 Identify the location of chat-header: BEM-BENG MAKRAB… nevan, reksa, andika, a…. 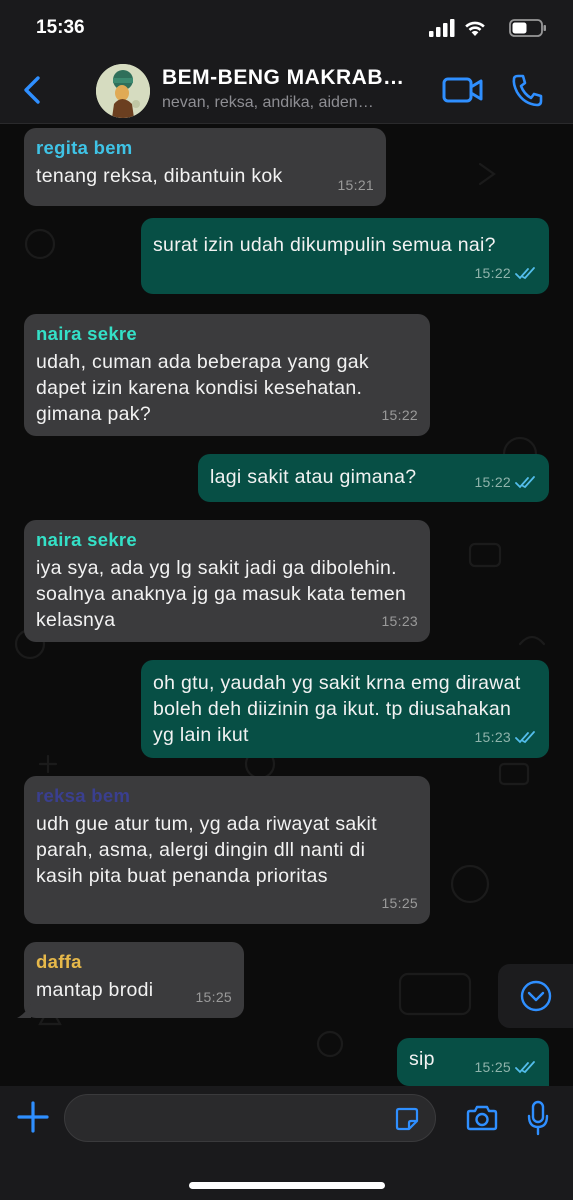
(286, 91).